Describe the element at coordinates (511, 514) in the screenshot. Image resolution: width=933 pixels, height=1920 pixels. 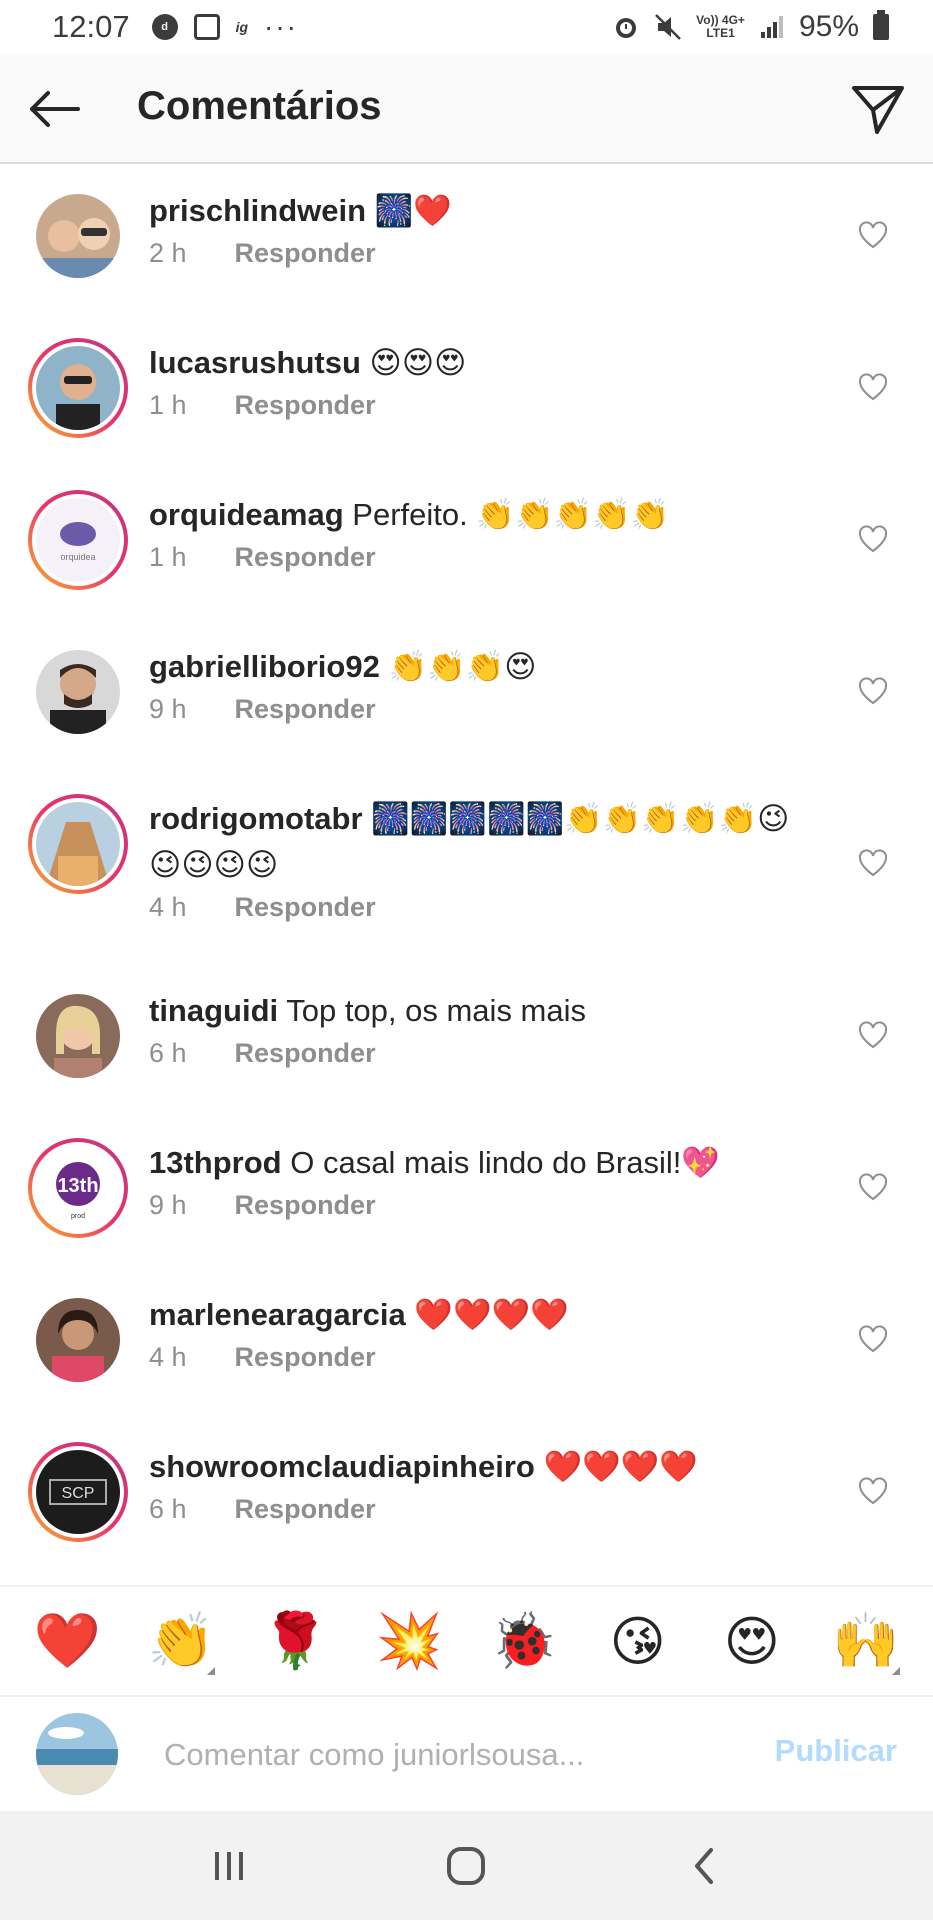
I see `comment-content: Perfeito. 👏👏👏👏👏` at that location.